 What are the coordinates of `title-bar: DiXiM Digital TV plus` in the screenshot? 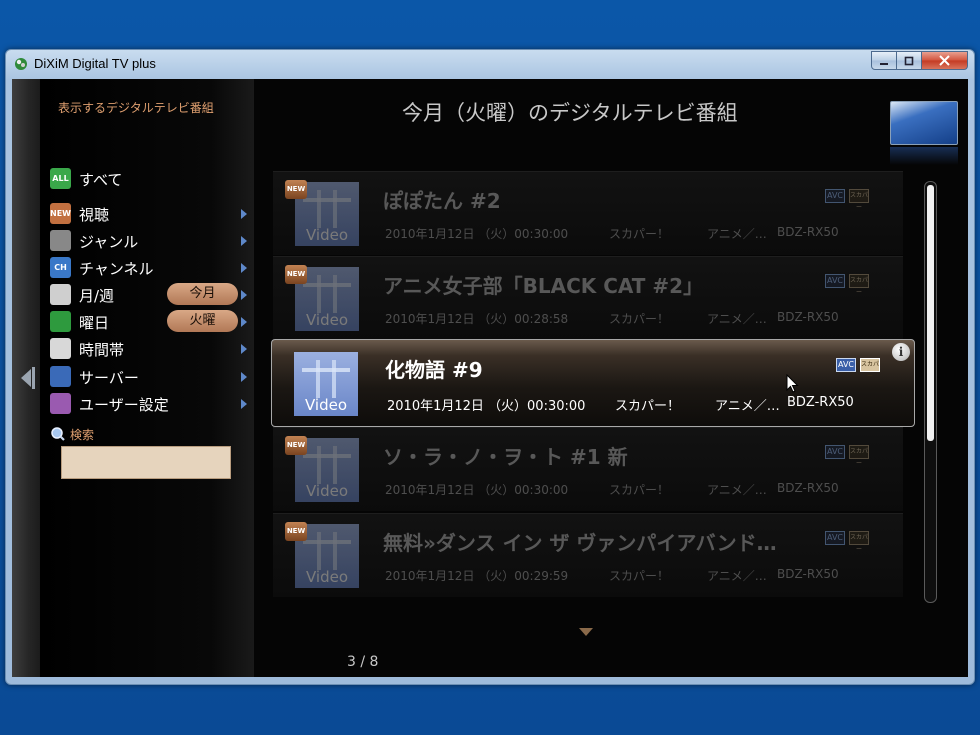 It's located at (490, 64).